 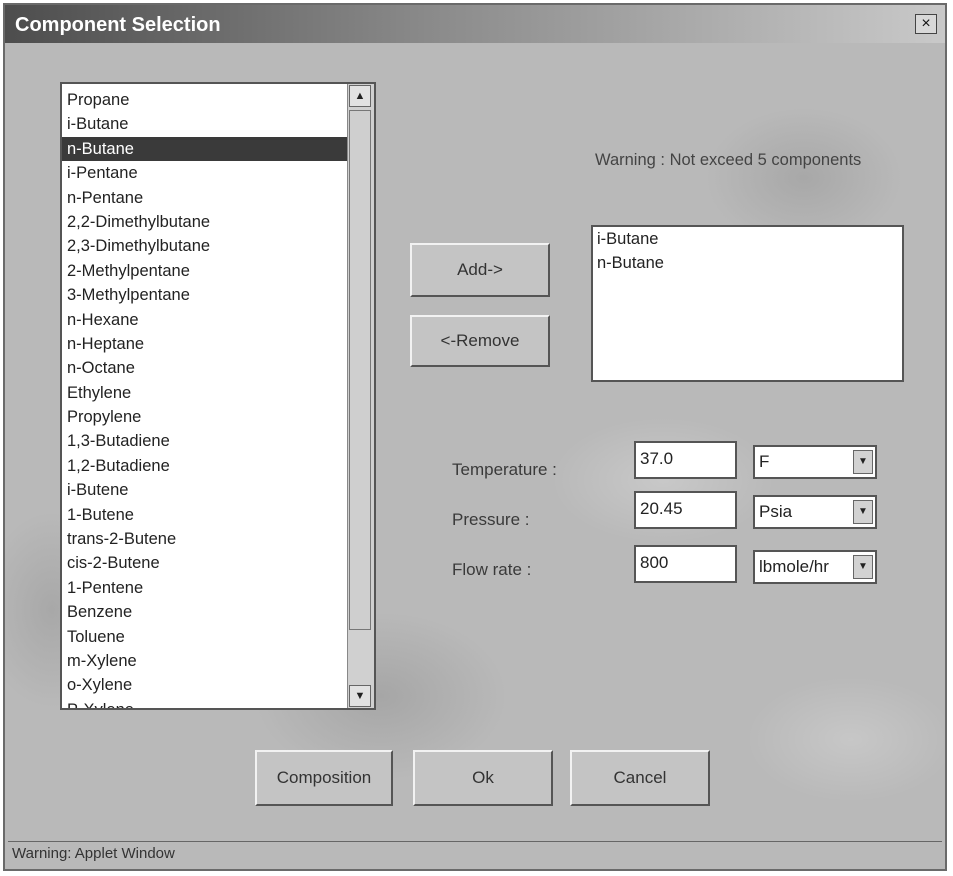 I want to click on title-bar: Component Selection ×, so click(x=475, y=24).